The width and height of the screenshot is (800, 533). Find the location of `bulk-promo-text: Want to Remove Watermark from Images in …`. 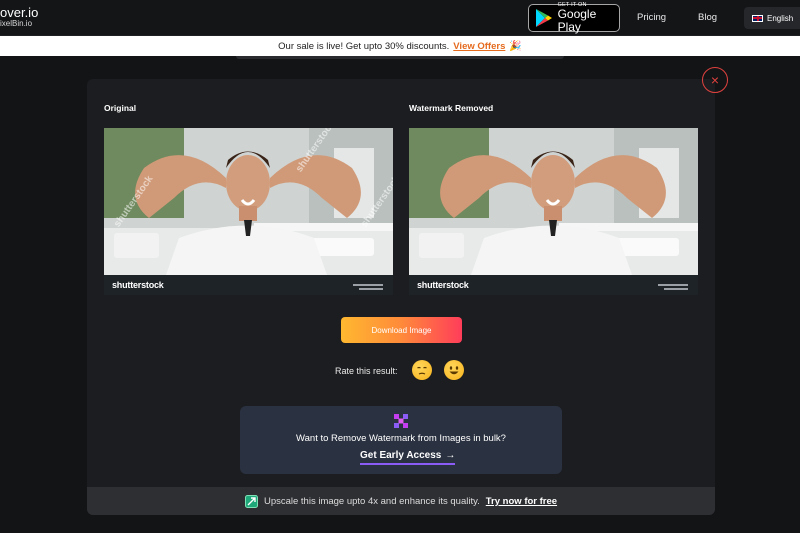

bulk-promo-text: Want to Remove Watermark from Images in … is located at coordinates (401, 438).